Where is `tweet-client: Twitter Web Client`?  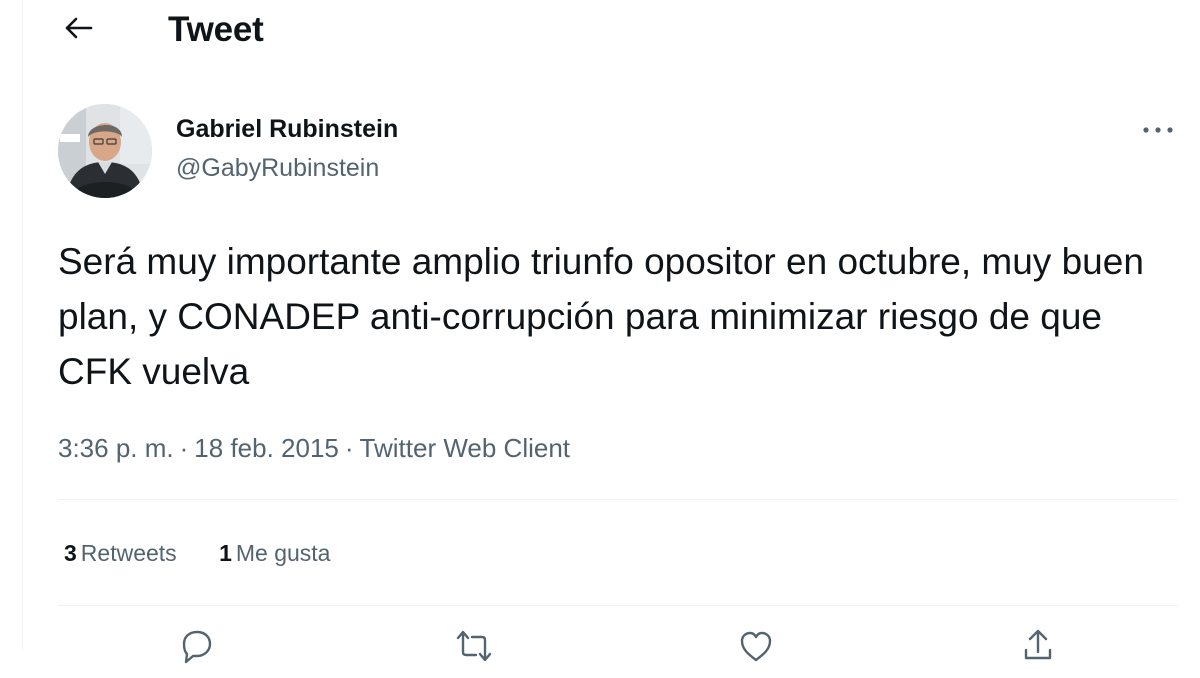
tweet-client: Twitter Web Client is located at coordinates (465, 448).